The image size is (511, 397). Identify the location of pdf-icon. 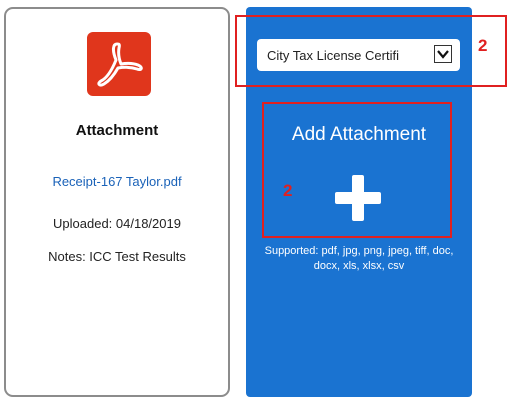
(119, 64).